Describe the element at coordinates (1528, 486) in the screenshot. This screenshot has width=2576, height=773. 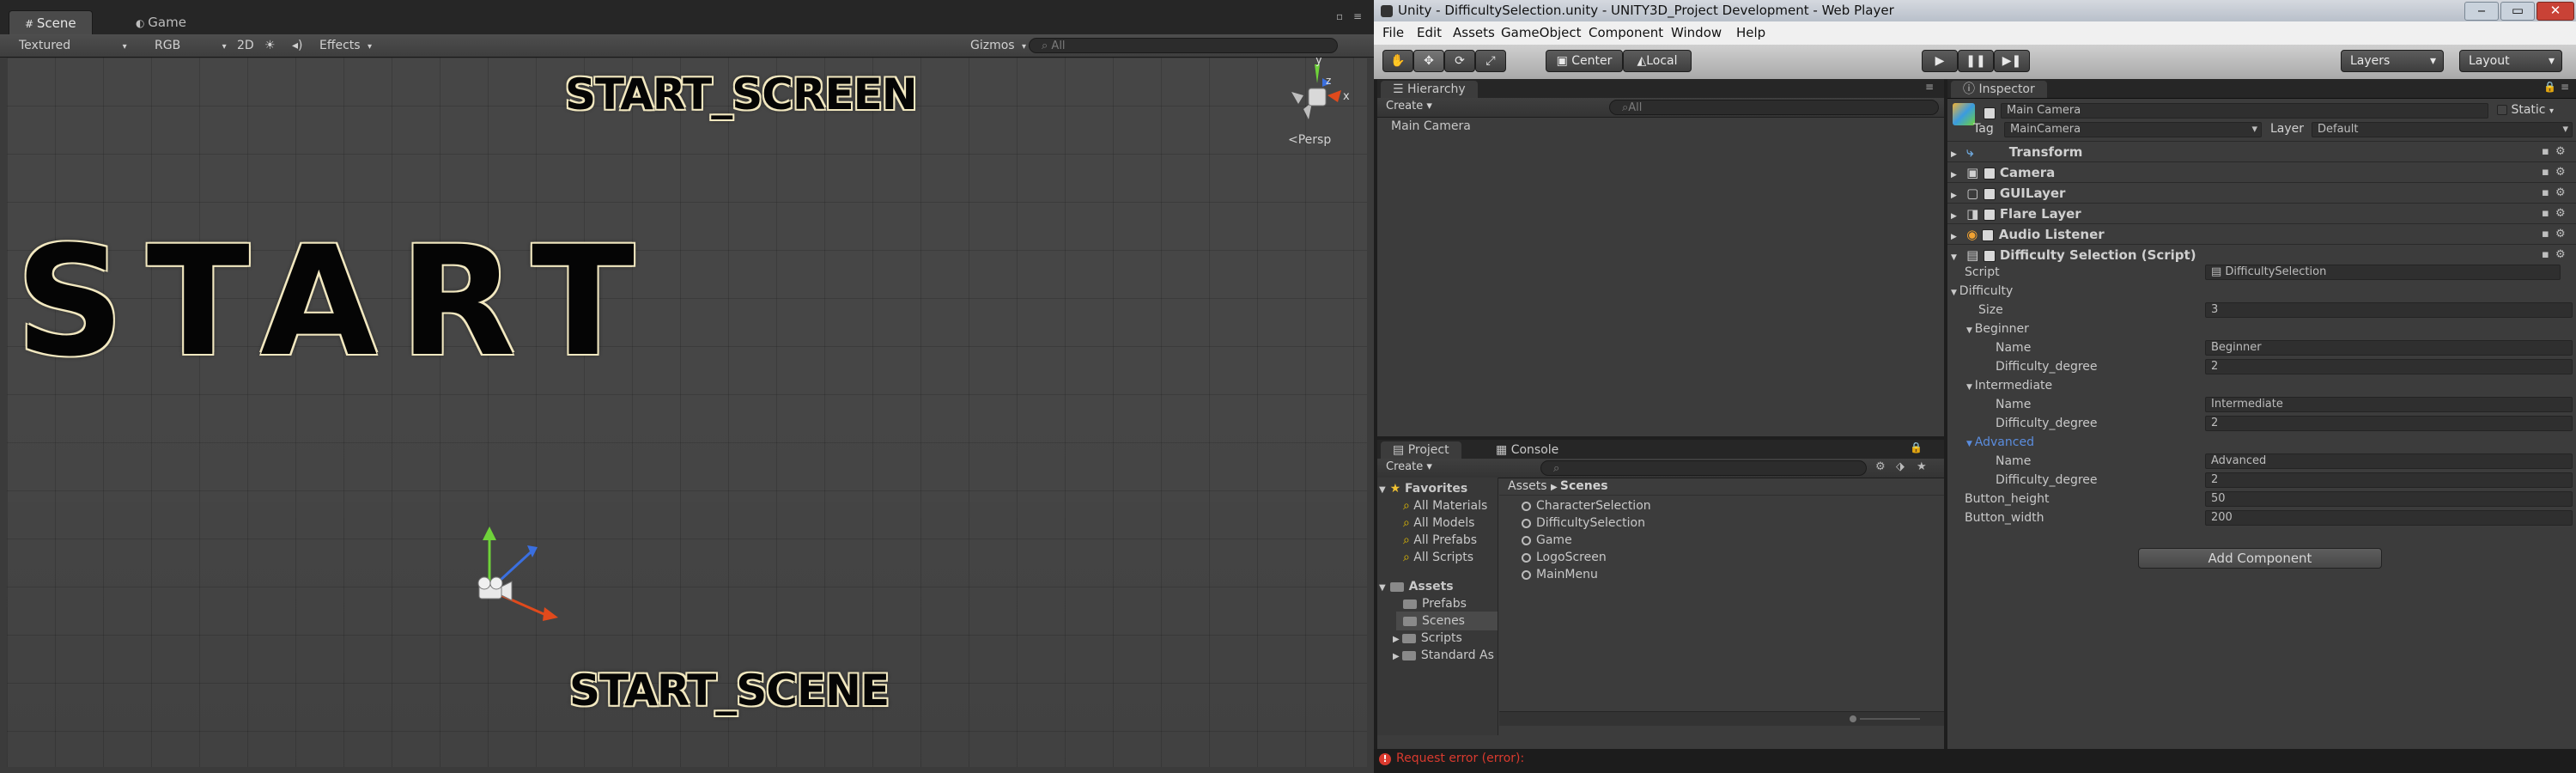
I see `breadcrumb-root: Assets` at that location.